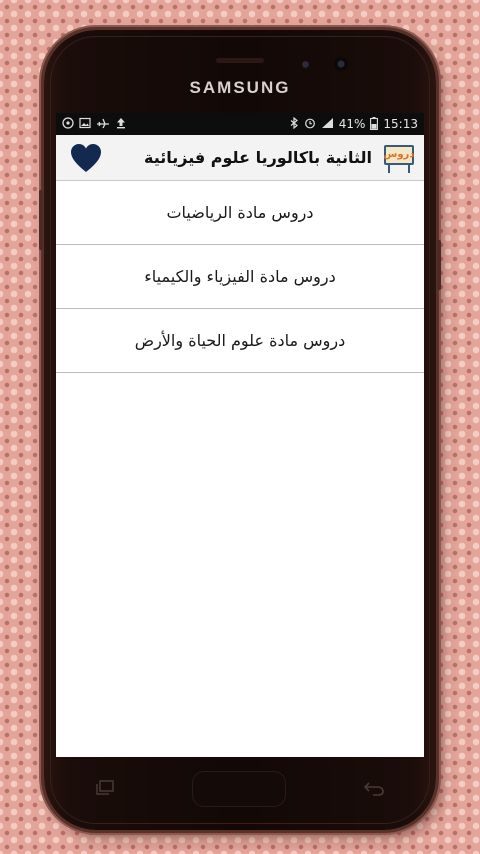  What do you see at coordinates (294, 123) in the screenshot?
I see `bluetooth-icon` at bounding box center [294, 123].